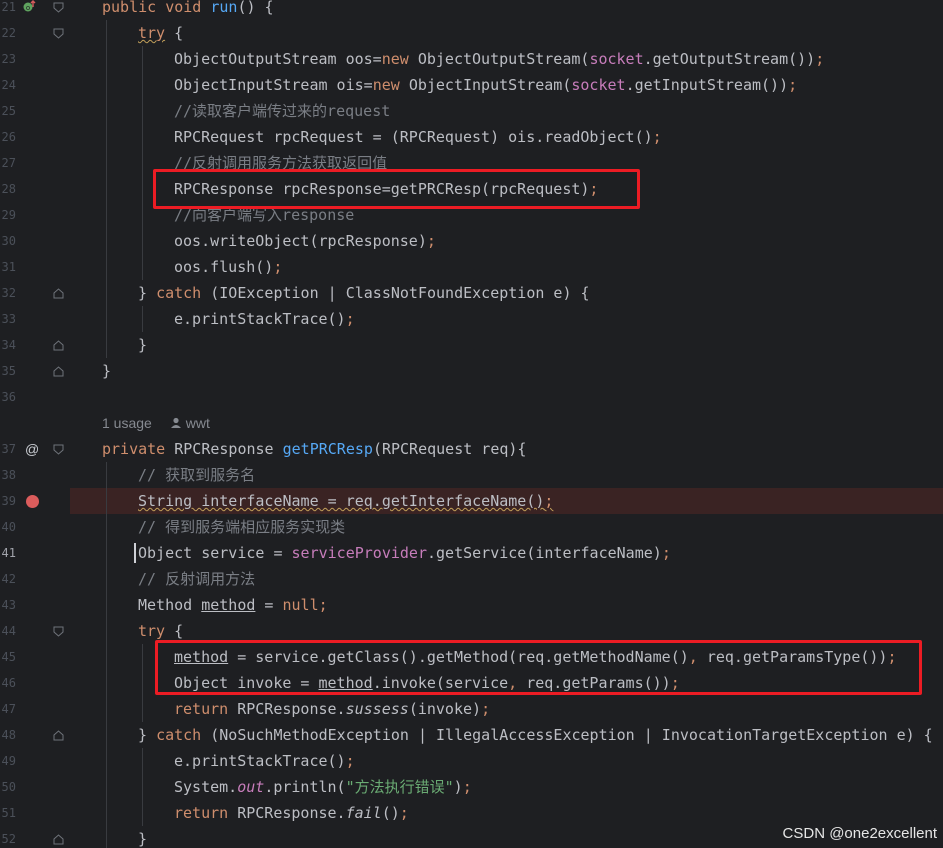  Describe the element at coordinates (32, 449) in the screenshot. I see `usages-at-icon: @` at that location.